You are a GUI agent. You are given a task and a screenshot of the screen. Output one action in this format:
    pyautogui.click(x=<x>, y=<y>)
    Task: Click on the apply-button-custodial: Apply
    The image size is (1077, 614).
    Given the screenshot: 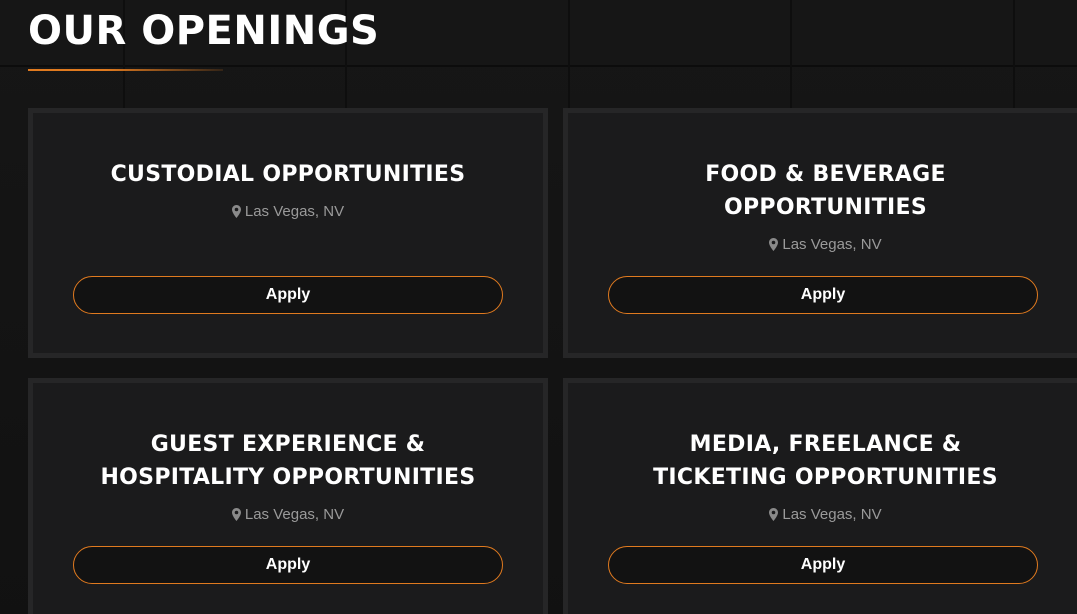 What is the action you would take?
    pyautogui.click(x=288, y=295)
    